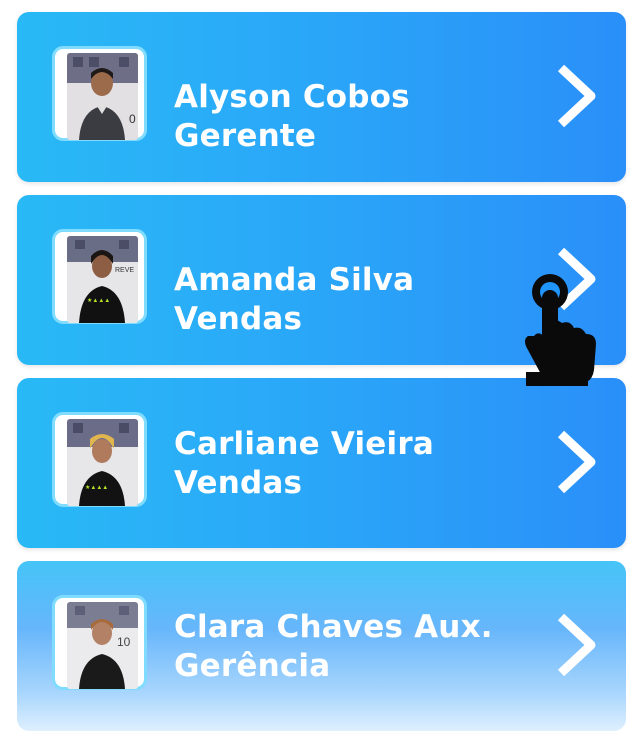 This screenshot has width=633, height=744. Describe the element at coordinates (292, 116) in the screenshot. I see `contact-name: Alyson Cobos Gerente` at that location.